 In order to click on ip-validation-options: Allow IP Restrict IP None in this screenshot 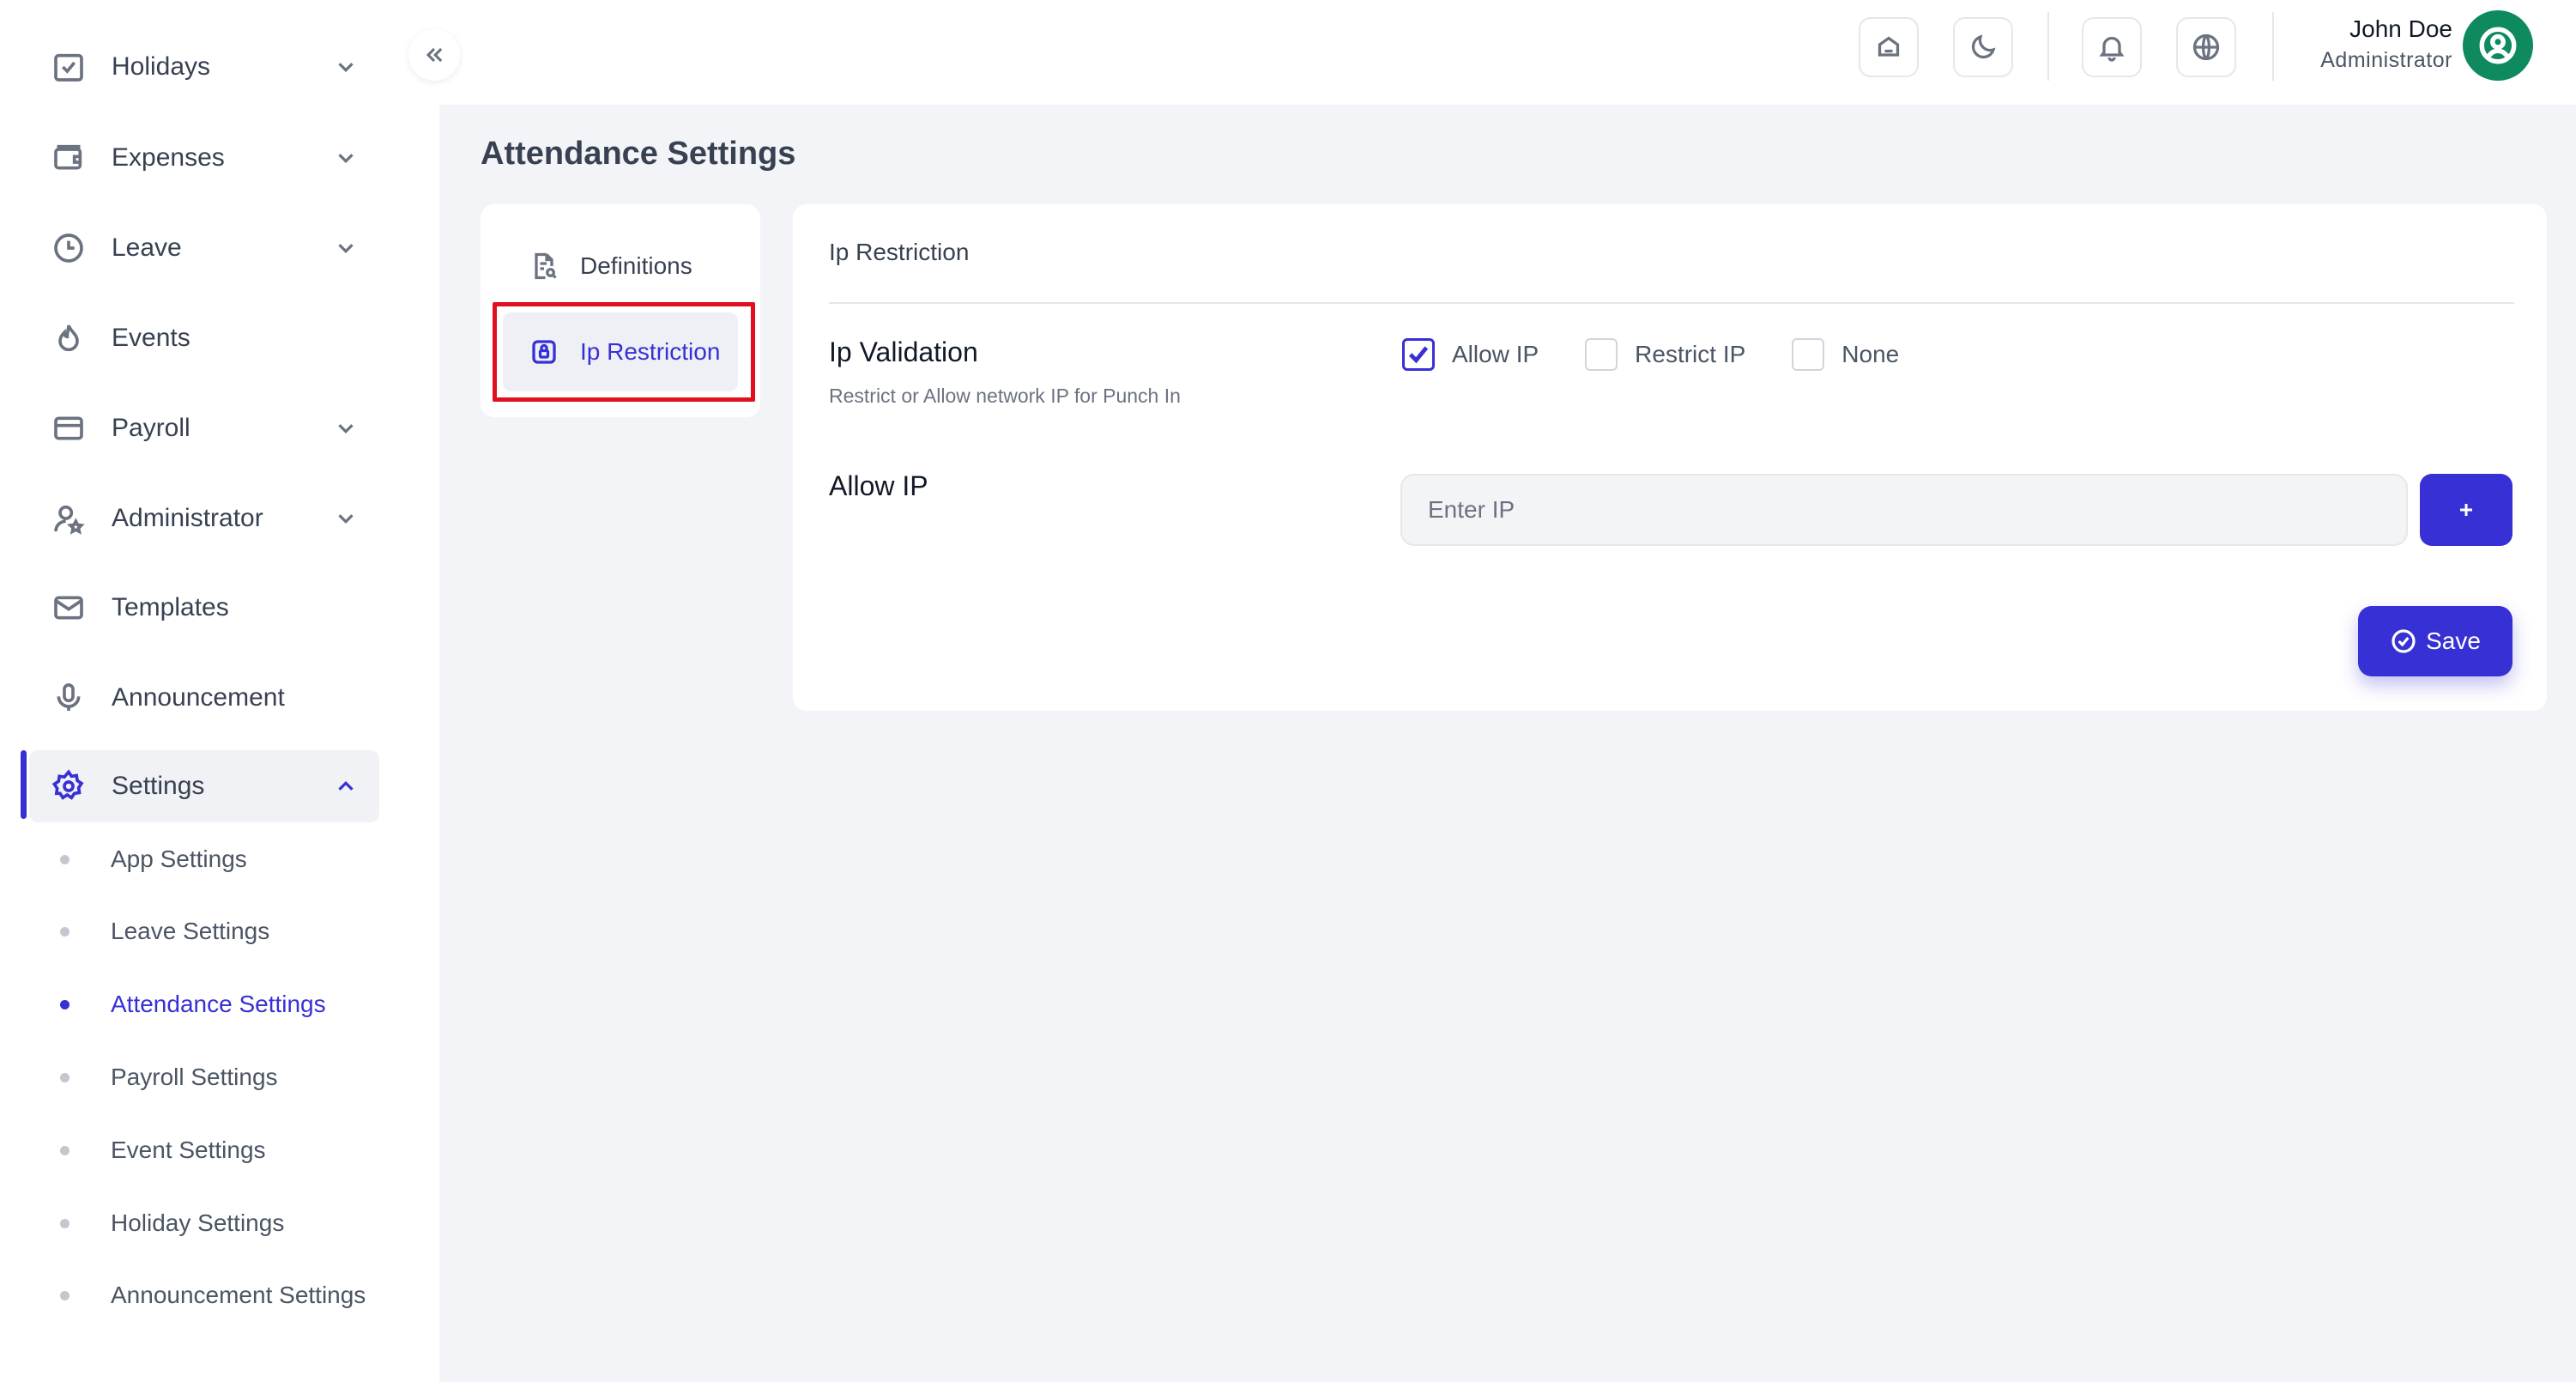, I will do `click(1673, 354)`.